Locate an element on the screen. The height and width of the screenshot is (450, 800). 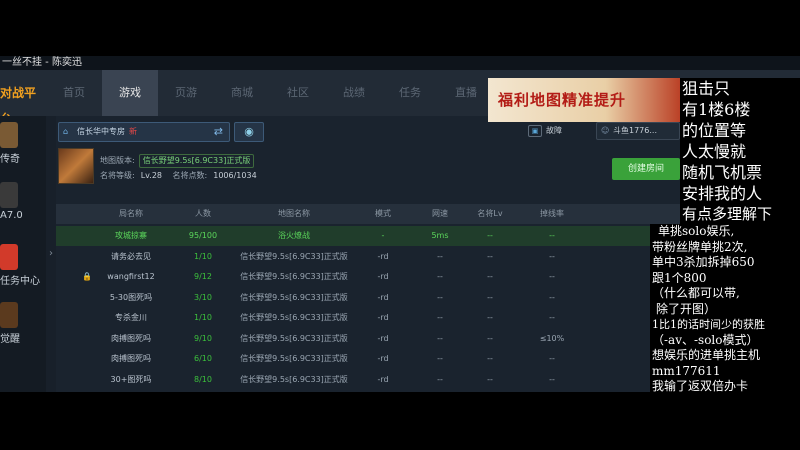
notice-line: 1比1的话时间少的获胜 is located at coordinates (708, 324).